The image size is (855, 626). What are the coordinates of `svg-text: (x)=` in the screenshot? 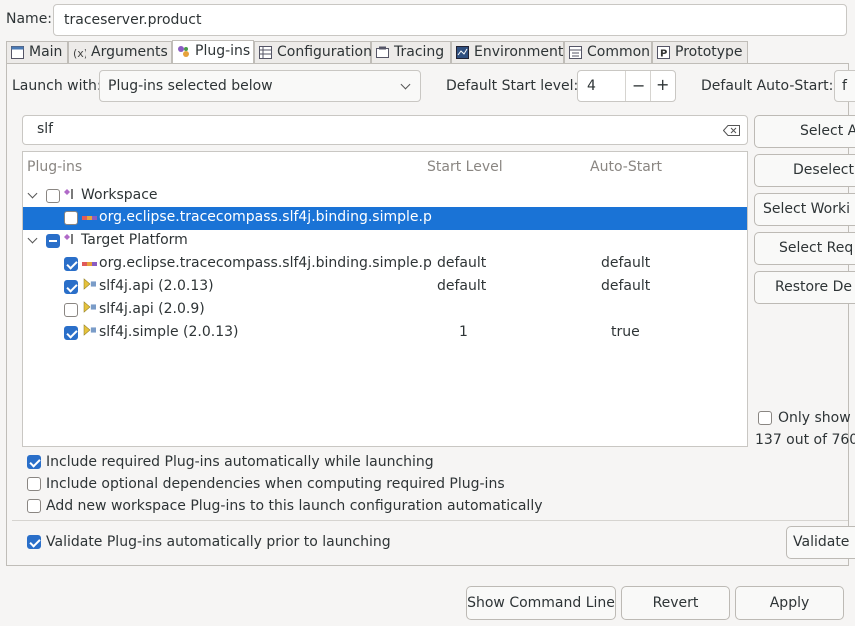 It's located at (79, 53).